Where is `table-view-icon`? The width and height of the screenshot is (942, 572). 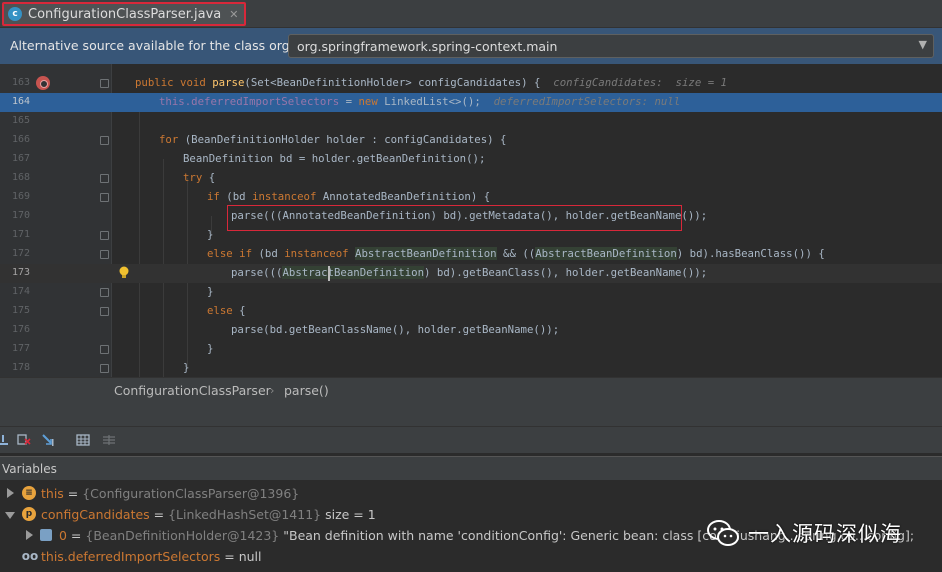 table-view-icon is located at coordinates (83, 440).